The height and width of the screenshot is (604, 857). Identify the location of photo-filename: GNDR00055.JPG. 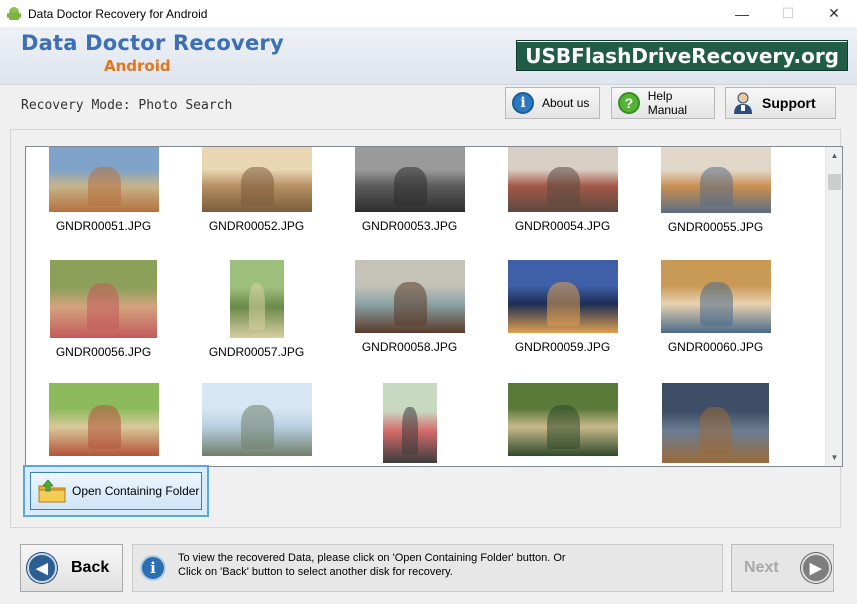
(715, 227).